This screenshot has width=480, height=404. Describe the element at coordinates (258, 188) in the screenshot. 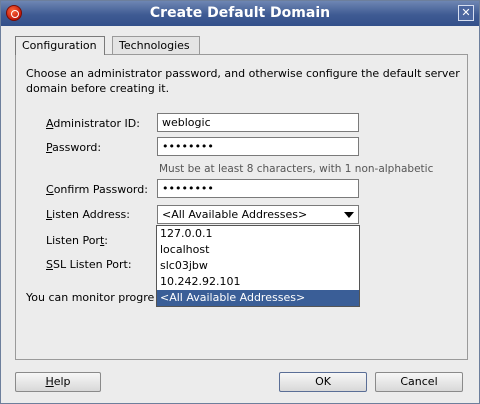

I see `confirm-password-field: ••••••••` at that location.